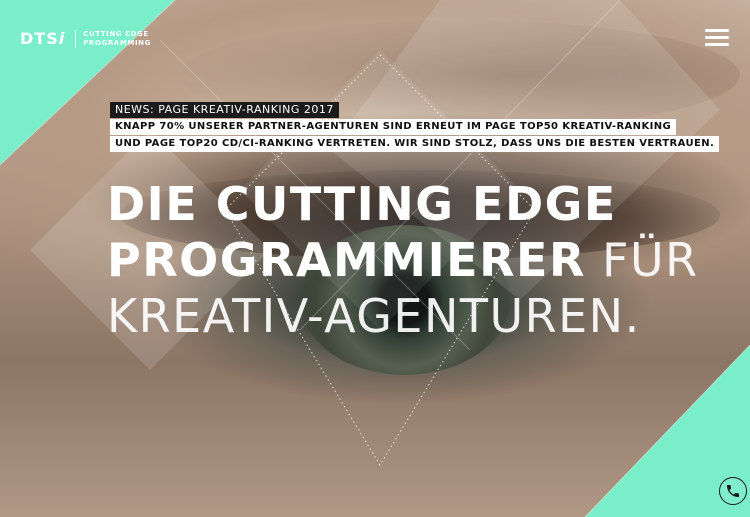  I want to click on phone-glyph, so click(733, 491).